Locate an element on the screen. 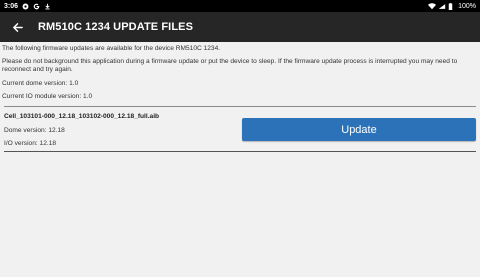 The width and height of the screenshot is (480, 277). status-left: 3:06 is located at coordinates (27, 6).